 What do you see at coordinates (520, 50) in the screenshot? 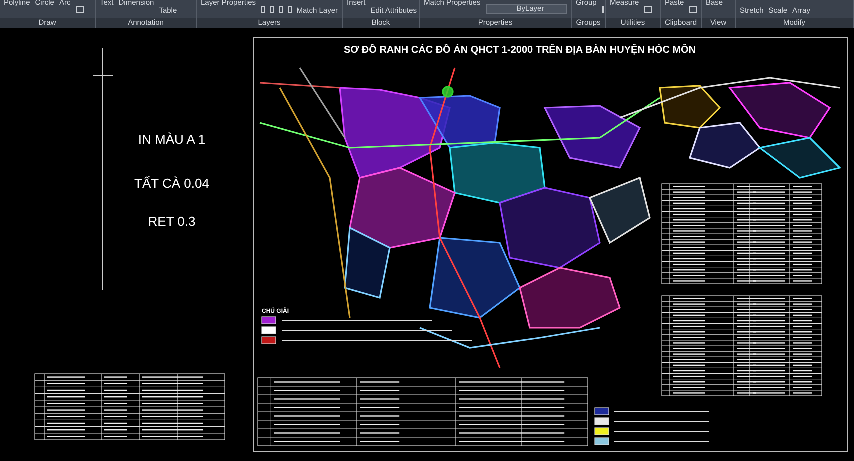
I see `drawing-title: SƠ ĐỒ RANH CÁC ĐỒ ÁN QHCT 1-2000 TRÊN ĐỊA BÀN HUYỆN HÓC MÔN` at bounding box center [520, 50].